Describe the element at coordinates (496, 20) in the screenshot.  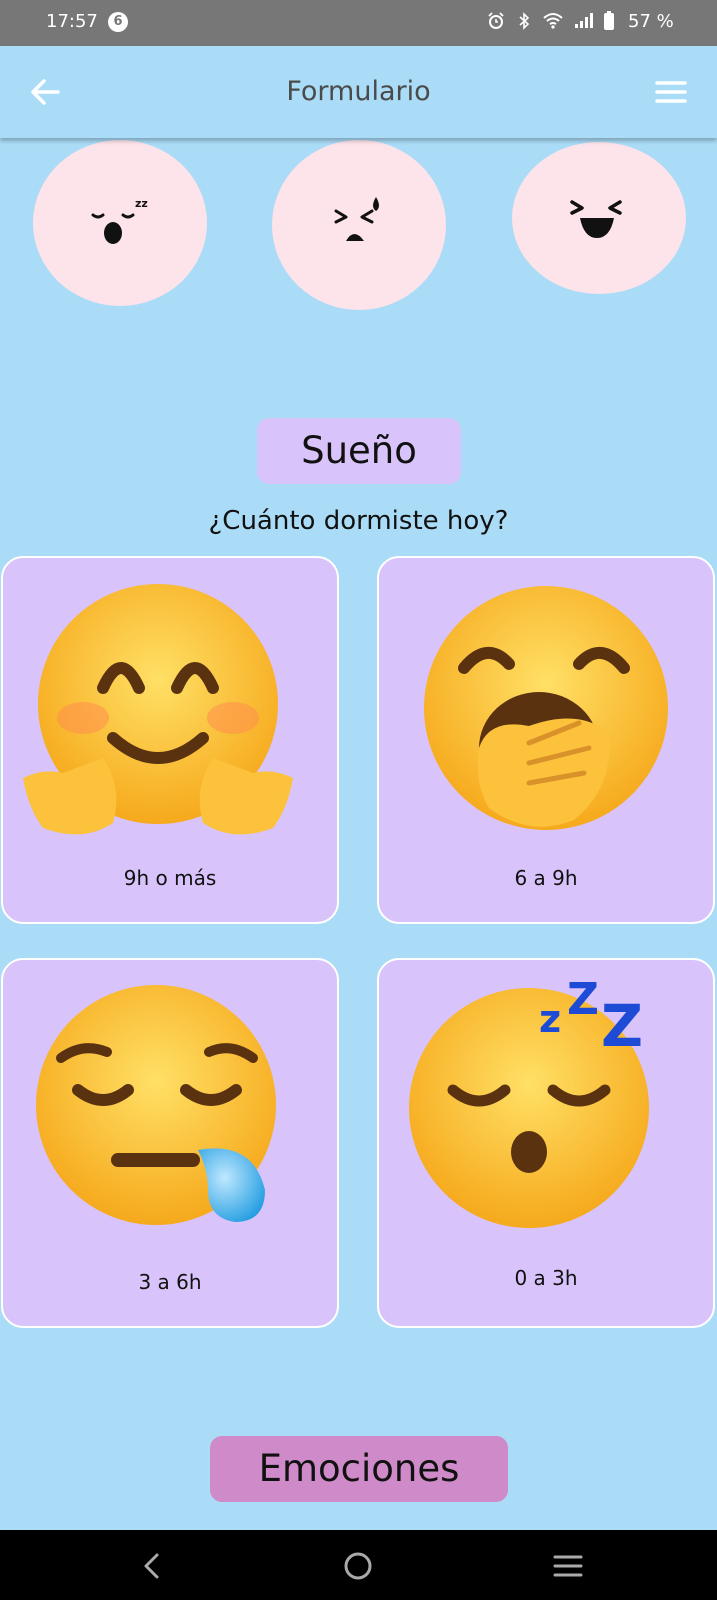
I see `alarm-icon` at that location.